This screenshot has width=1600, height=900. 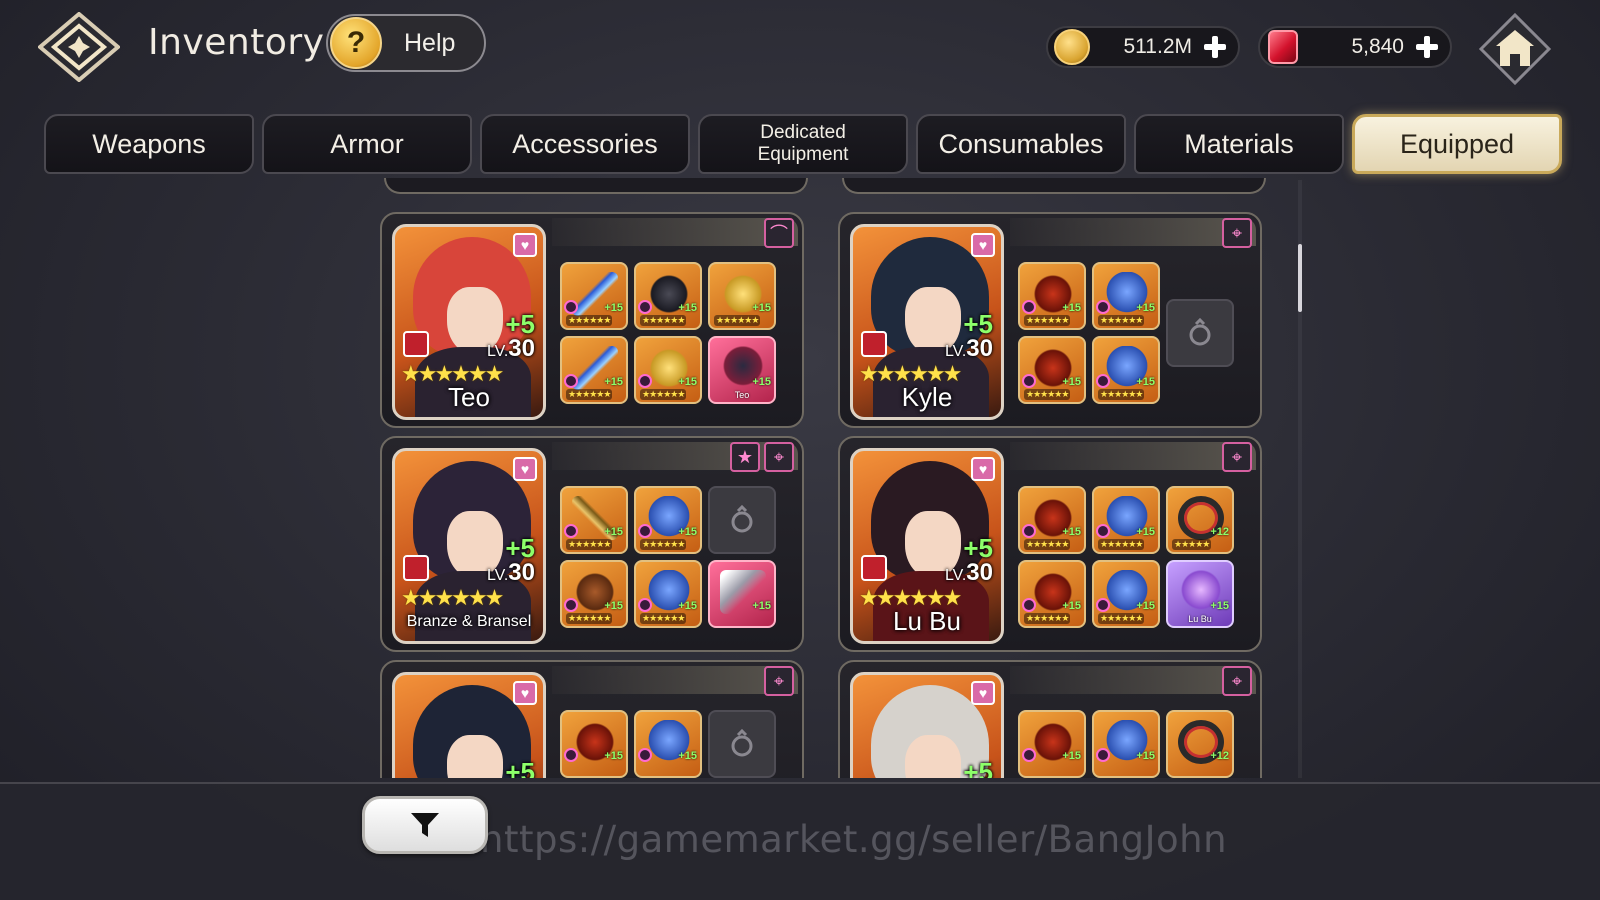 What do you see at coordinates (1377, 46) in the screenshot?
I see `gem-amount: 5,840` at bounding box center [1377, 46].